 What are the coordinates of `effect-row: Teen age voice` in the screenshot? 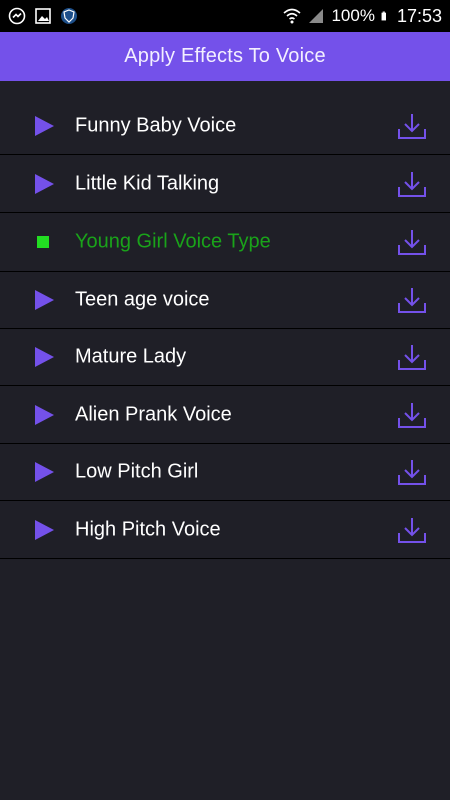 It's located at (225, 300).